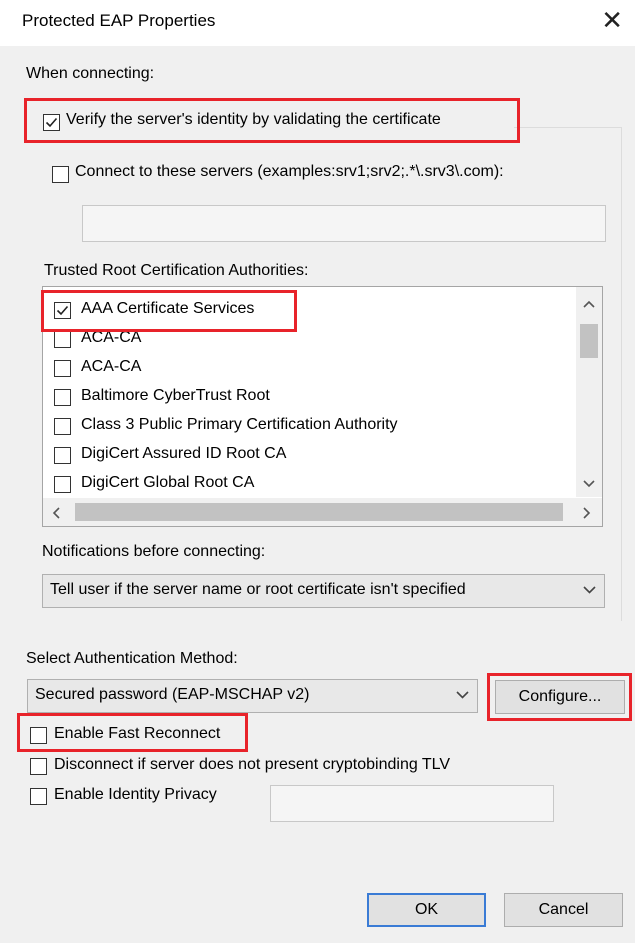  I want to click on trusted-root-item: Baltimore CyberTrust Root, so click(309, 397).